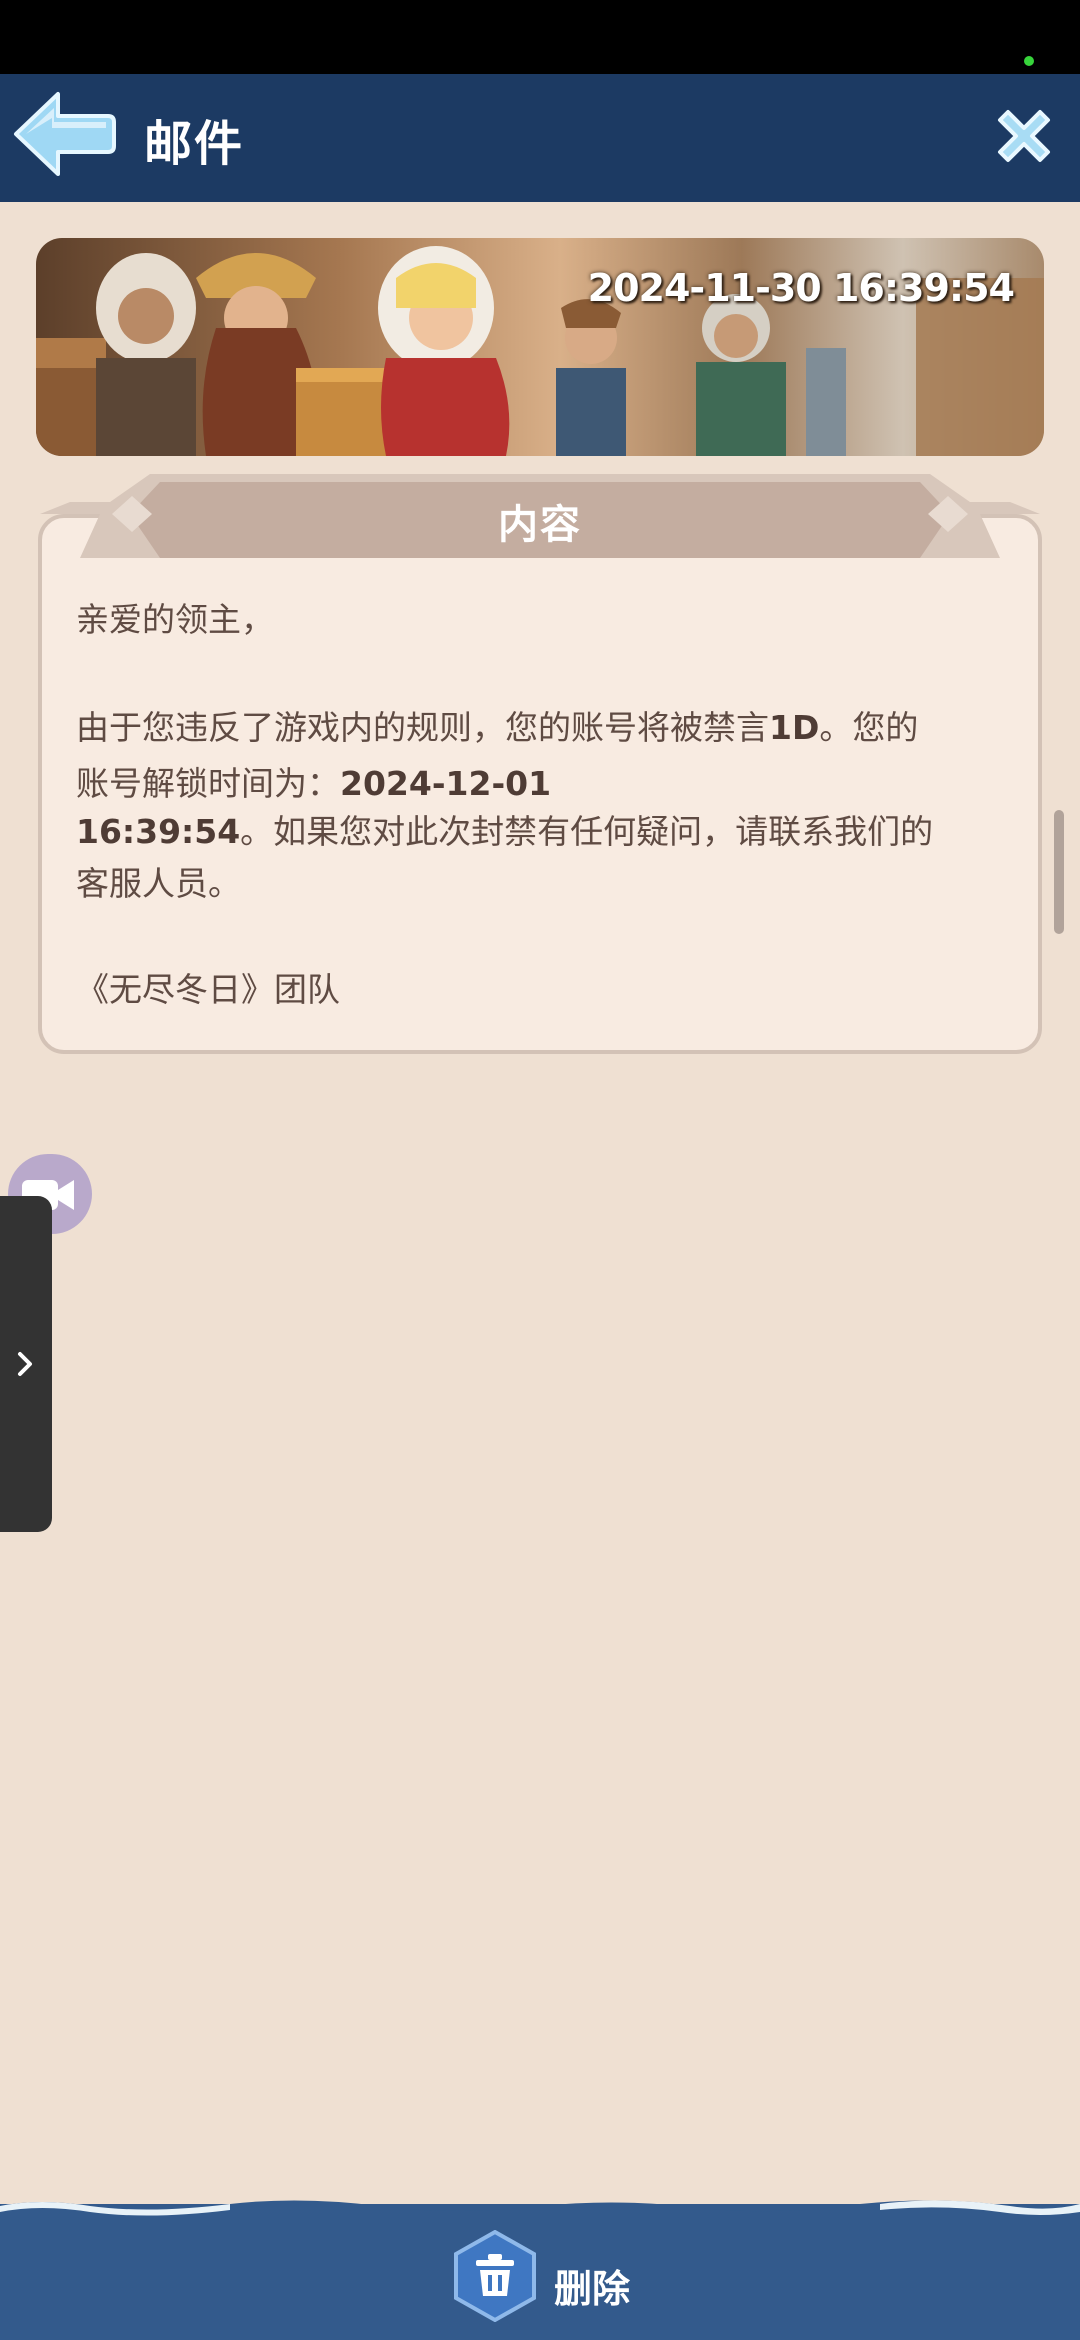 This screenshot has width=1080, height=2340. I want to click on mail-body-text: 由于您违反了游戏内的规则，您的账号将被禁言, so click(422, 727).